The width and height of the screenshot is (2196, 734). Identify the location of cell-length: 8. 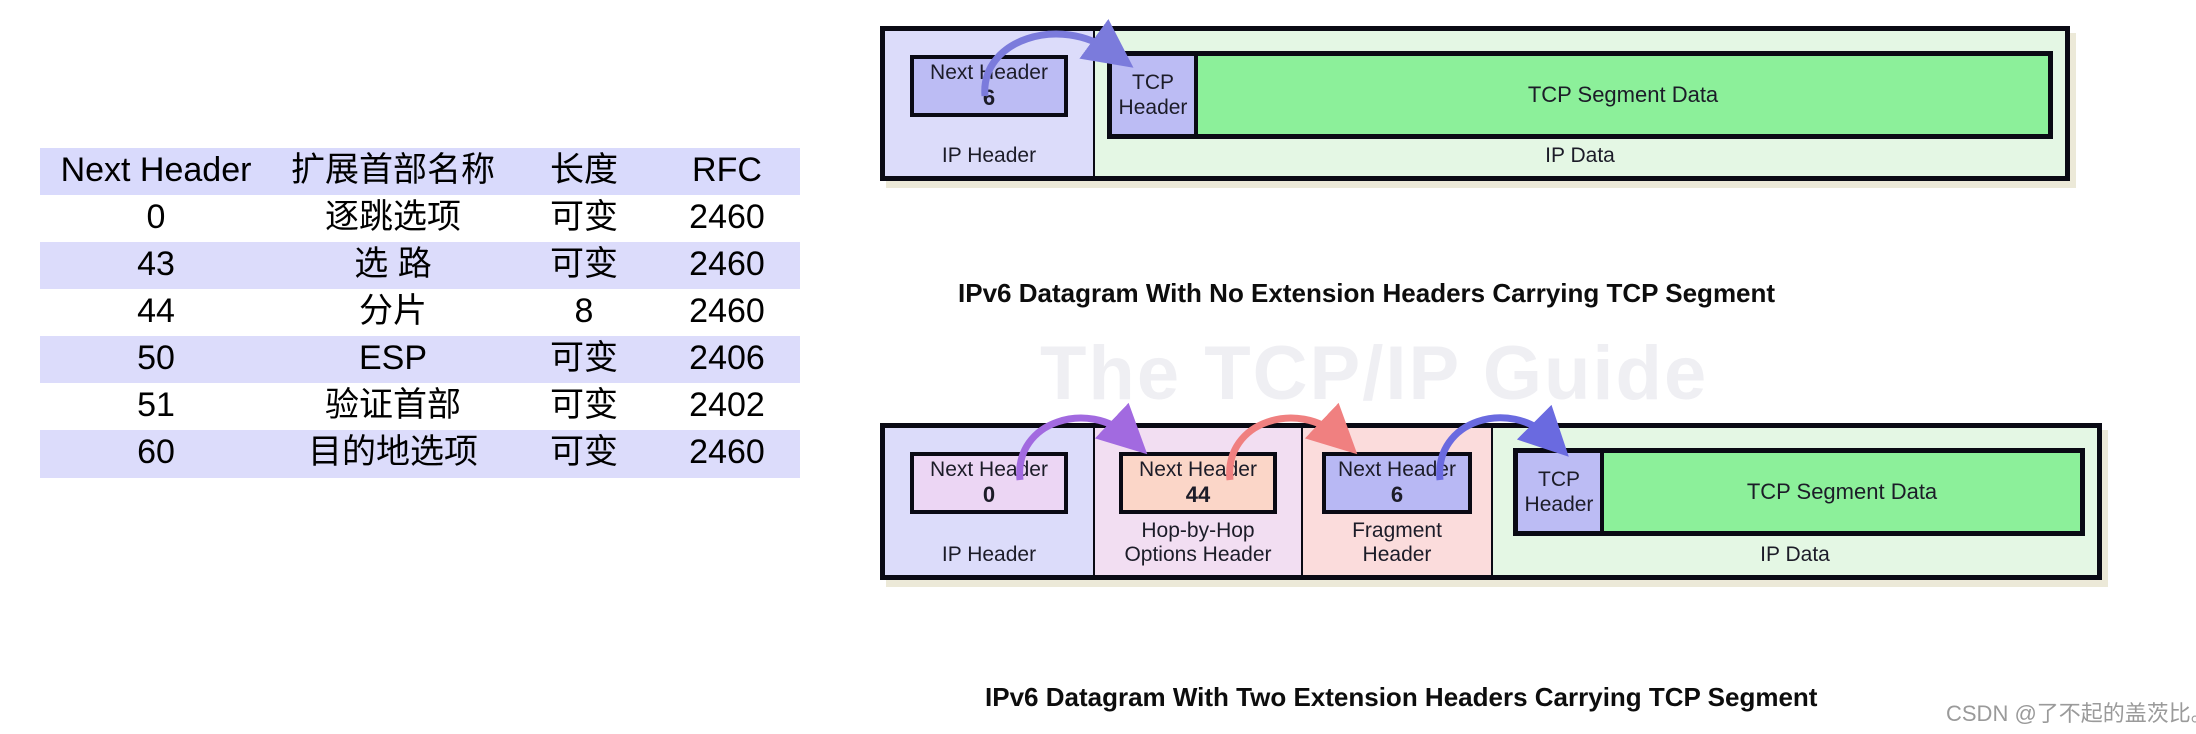
(584, 311).